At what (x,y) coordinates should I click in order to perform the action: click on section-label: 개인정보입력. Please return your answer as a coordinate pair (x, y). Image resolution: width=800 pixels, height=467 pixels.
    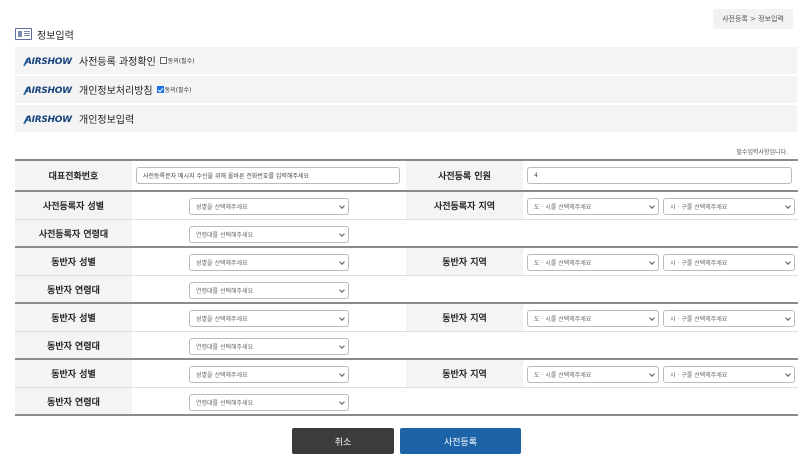
    Looking at the image, I should click on (107, 120).